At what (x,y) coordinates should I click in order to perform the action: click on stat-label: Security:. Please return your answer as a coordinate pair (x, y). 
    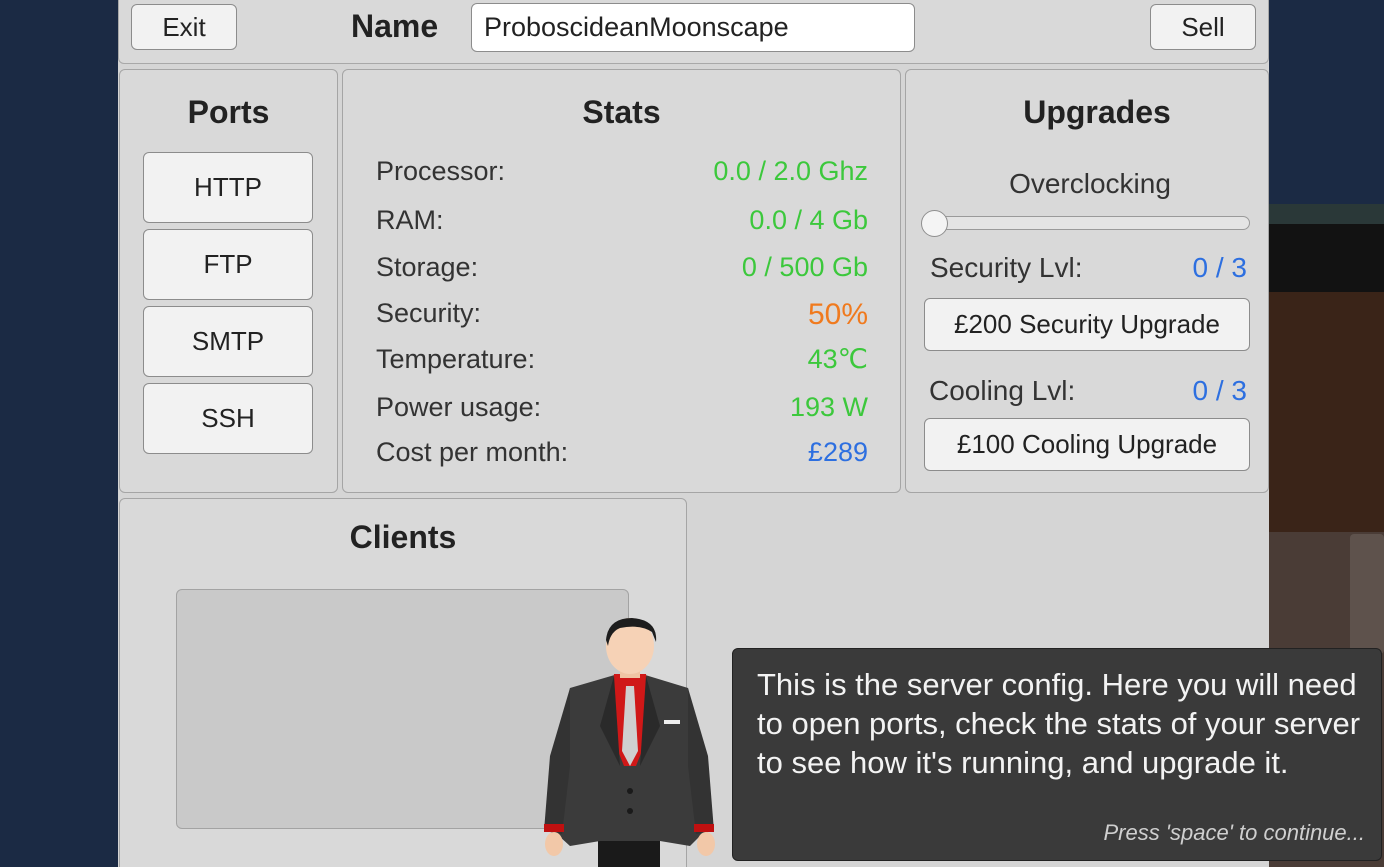
    Looking at the image, I should click on (429, 313).